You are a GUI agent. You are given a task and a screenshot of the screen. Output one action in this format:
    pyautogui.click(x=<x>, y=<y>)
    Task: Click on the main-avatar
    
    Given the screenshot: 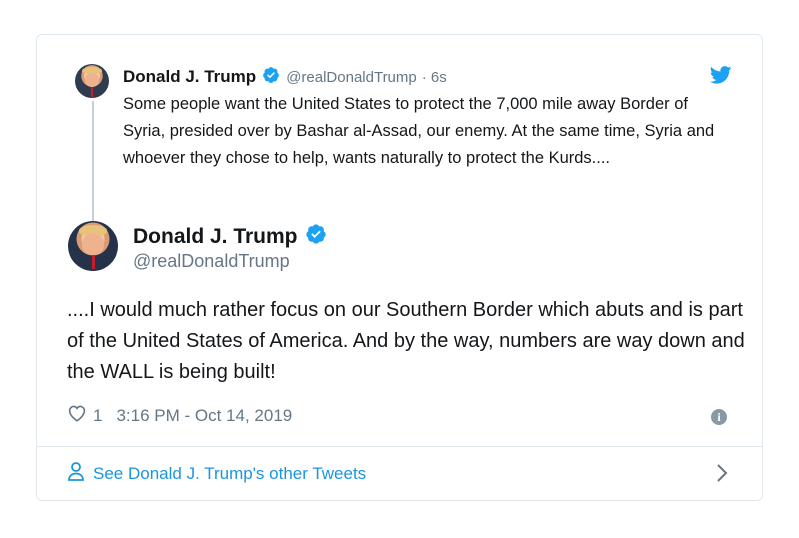 What is the action you would take?
    pyautogui.click(x=93, y=246)
    